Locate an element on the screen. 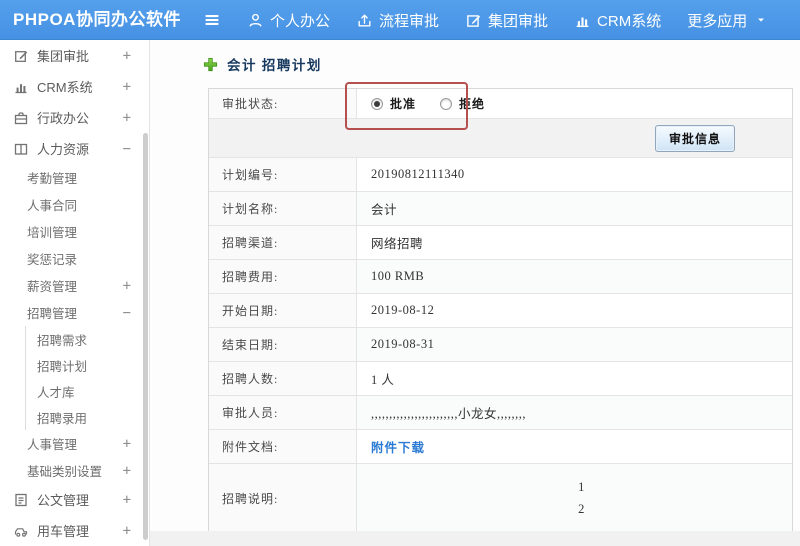 The image size is (800, 546). approve-radio-option: 批准 is located at coordinates (393, 103).